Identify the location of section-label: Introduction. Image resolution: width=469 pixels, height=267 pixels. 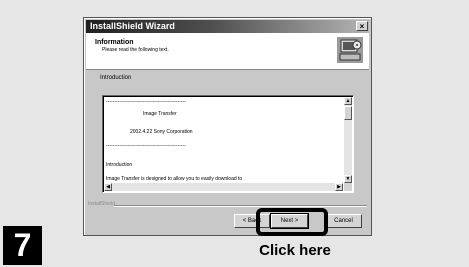
(116, 78).